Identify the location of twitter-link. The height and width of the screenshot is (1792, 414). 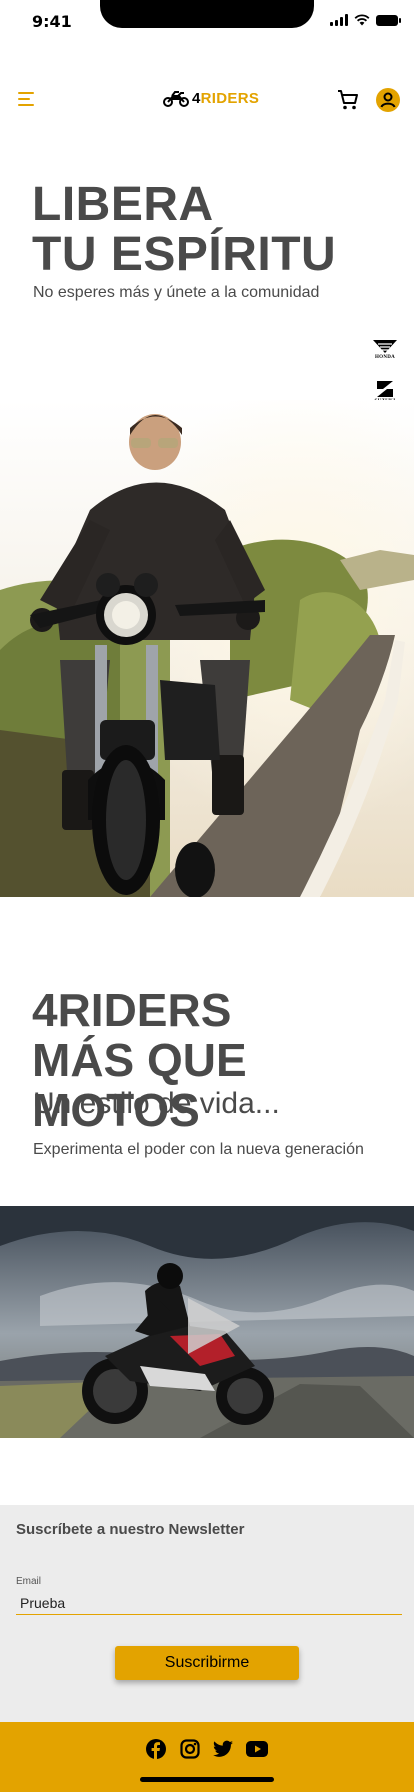
(223, 1749).